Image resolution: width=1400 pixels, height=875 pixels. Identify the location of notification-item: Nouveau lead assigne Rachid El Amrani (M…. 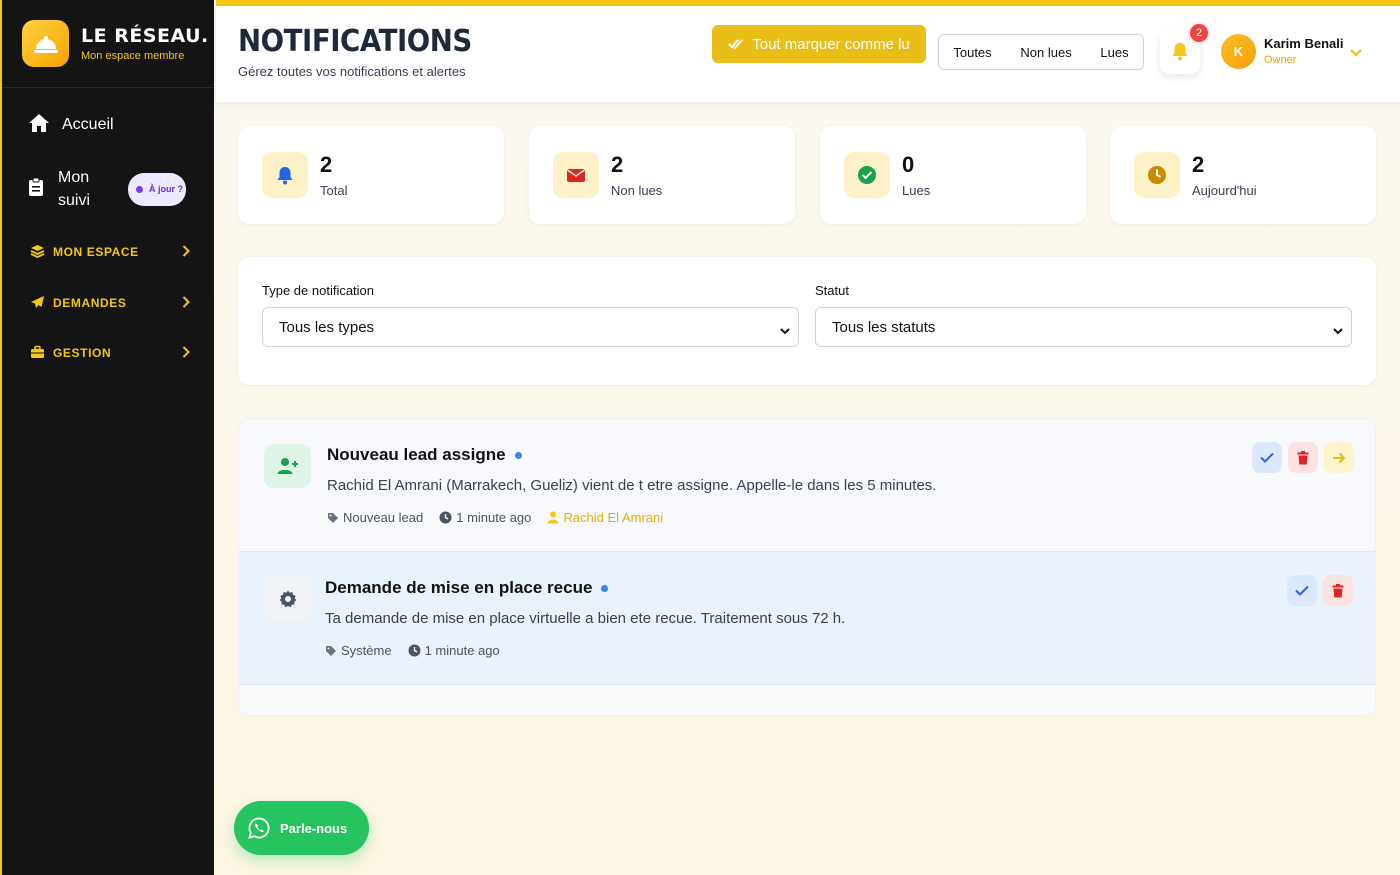
(807, 485).